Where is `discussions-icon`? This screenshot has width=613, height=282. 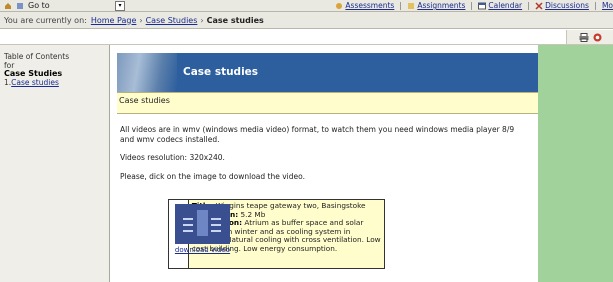 discussions-icon is located at coordinates (539, 5).